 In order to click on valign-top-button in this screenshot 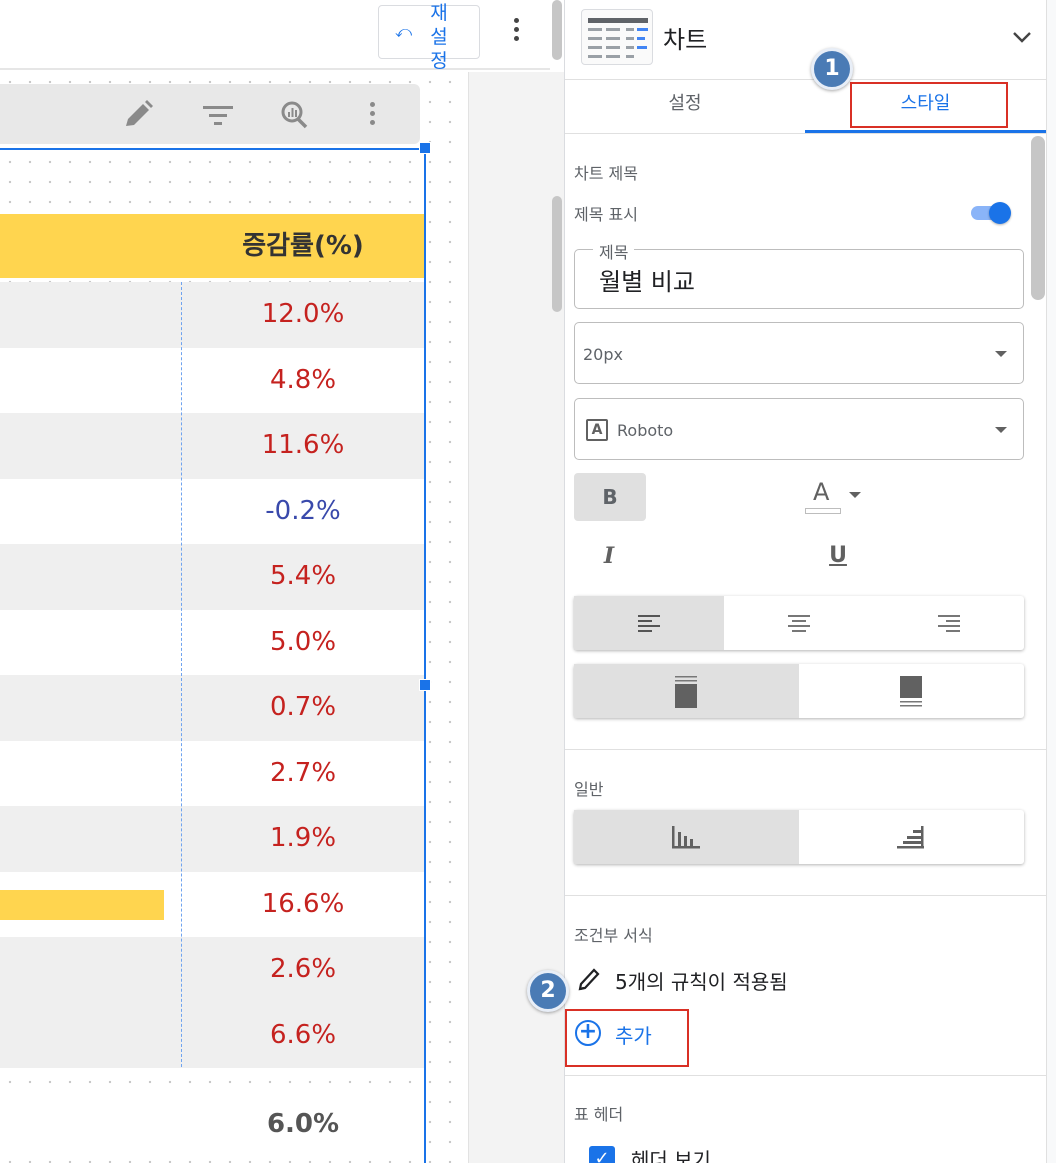, I will do `click(911, 691)`.